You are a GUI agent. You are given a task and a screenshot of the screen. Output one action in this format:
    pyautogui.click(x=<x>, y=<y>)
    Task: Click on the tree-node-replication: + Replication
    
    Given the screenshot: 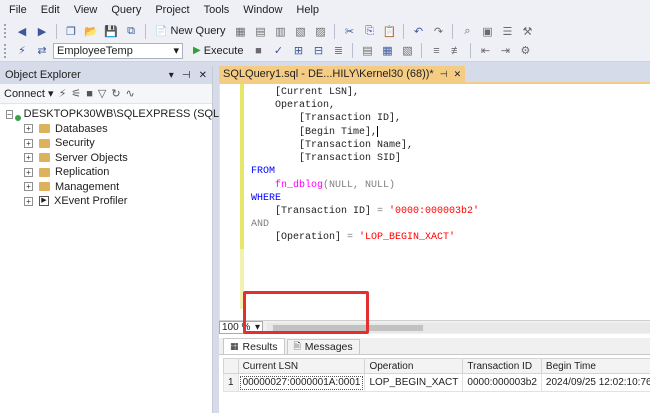 What is the action you would take?
    pyautogui.click(x=106, y=172)
    